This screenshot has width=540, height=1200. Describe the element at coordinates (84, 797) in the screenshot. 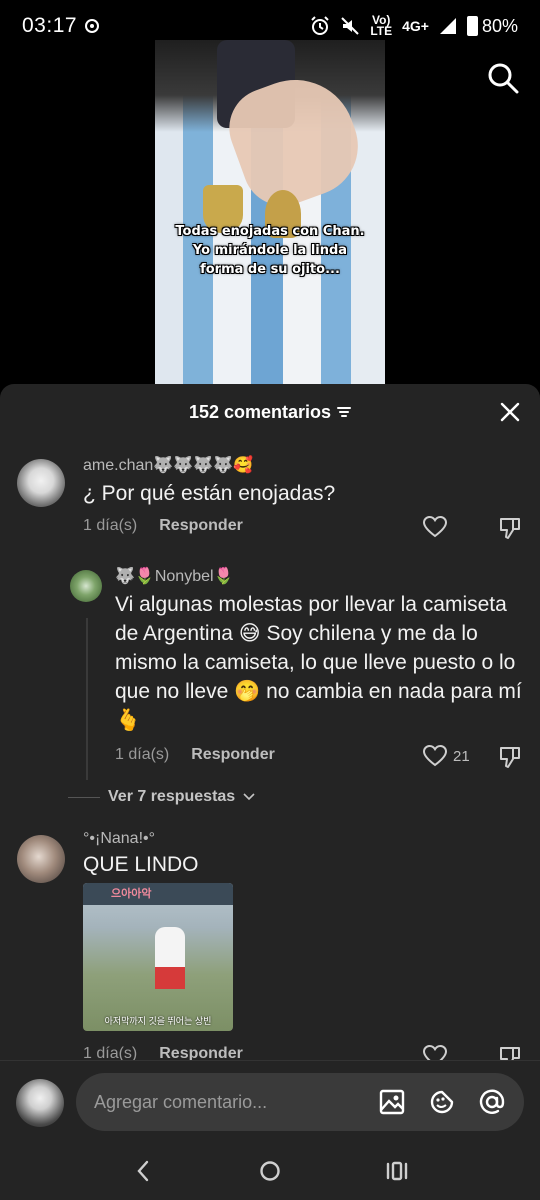

I see `divider` at that location.